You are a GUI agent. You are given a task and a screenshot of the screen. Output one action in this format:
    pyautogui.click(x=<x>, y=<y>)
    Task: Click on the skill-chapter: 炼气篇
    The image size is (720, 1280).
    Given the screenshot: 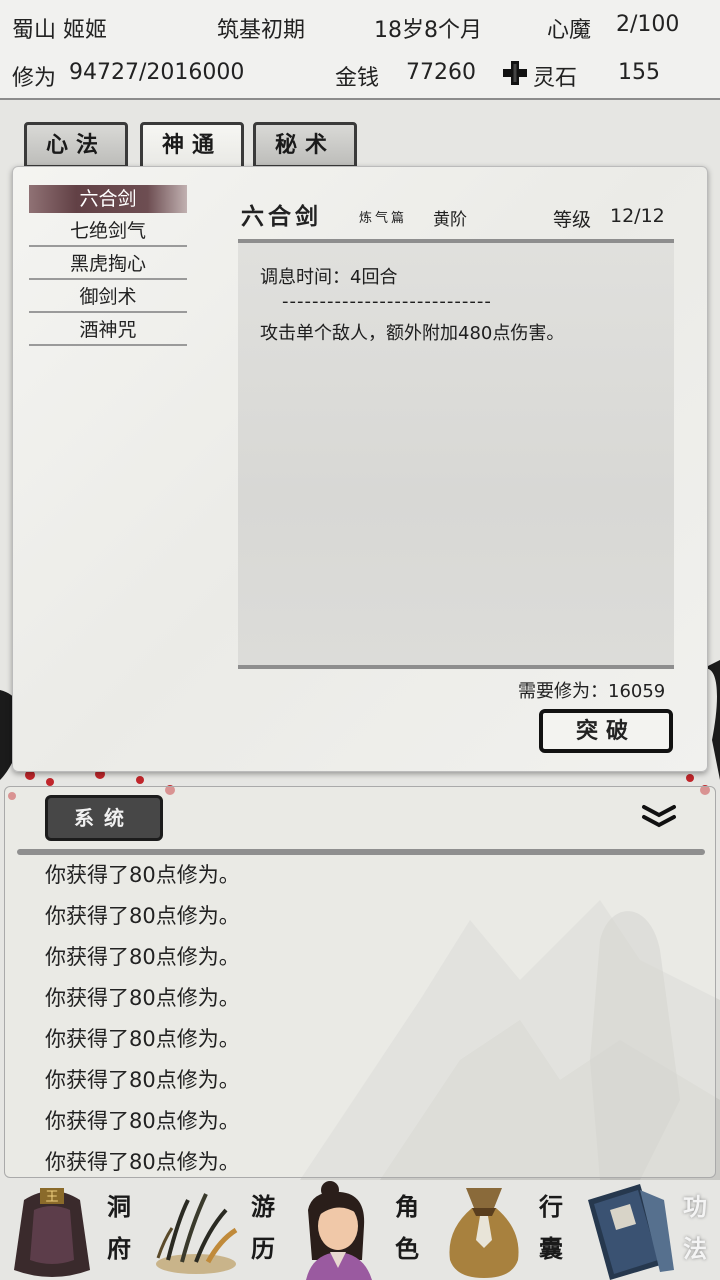 What is the action you would take?
    pyautogui.click(x=383, y=218)
    